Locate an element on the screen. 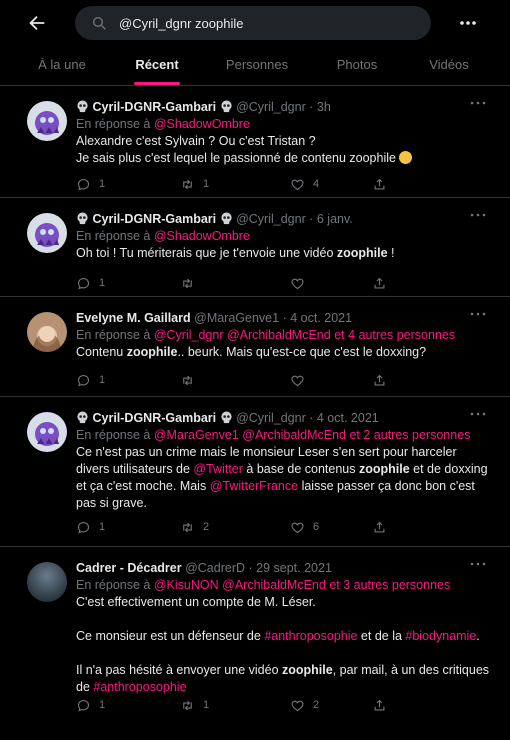 The width and height of the screenshot is (510, 740). tweet-time: · 6 janv. is located at coordinates (331, 219).